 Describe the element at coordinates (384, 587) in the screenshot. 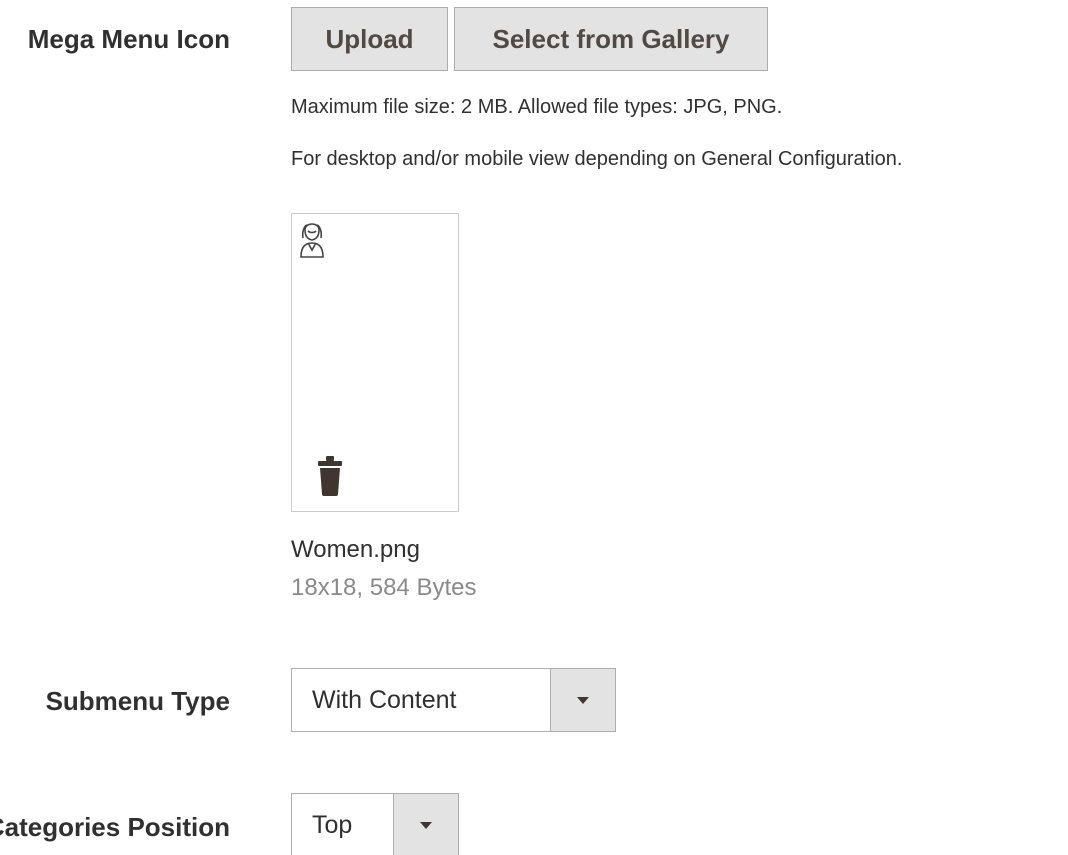

I see `file-meta: 18x18, 584 Bytes` at that location.